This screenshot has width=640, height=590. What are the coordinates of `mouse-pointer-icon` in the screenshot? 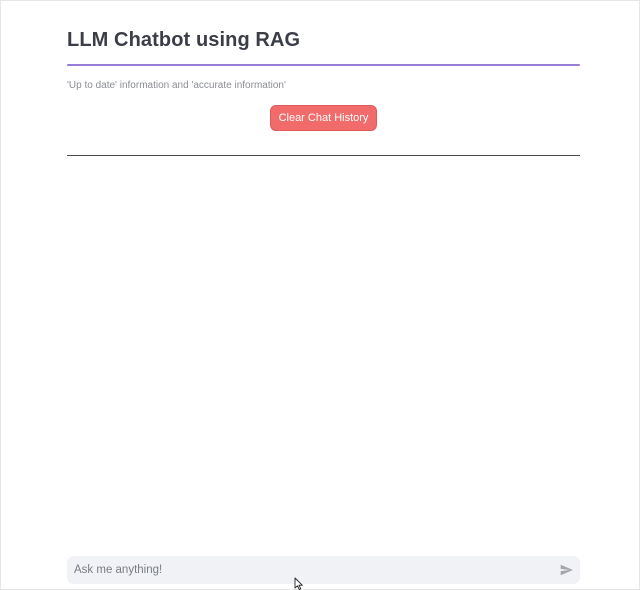 It's located at (298, 583).